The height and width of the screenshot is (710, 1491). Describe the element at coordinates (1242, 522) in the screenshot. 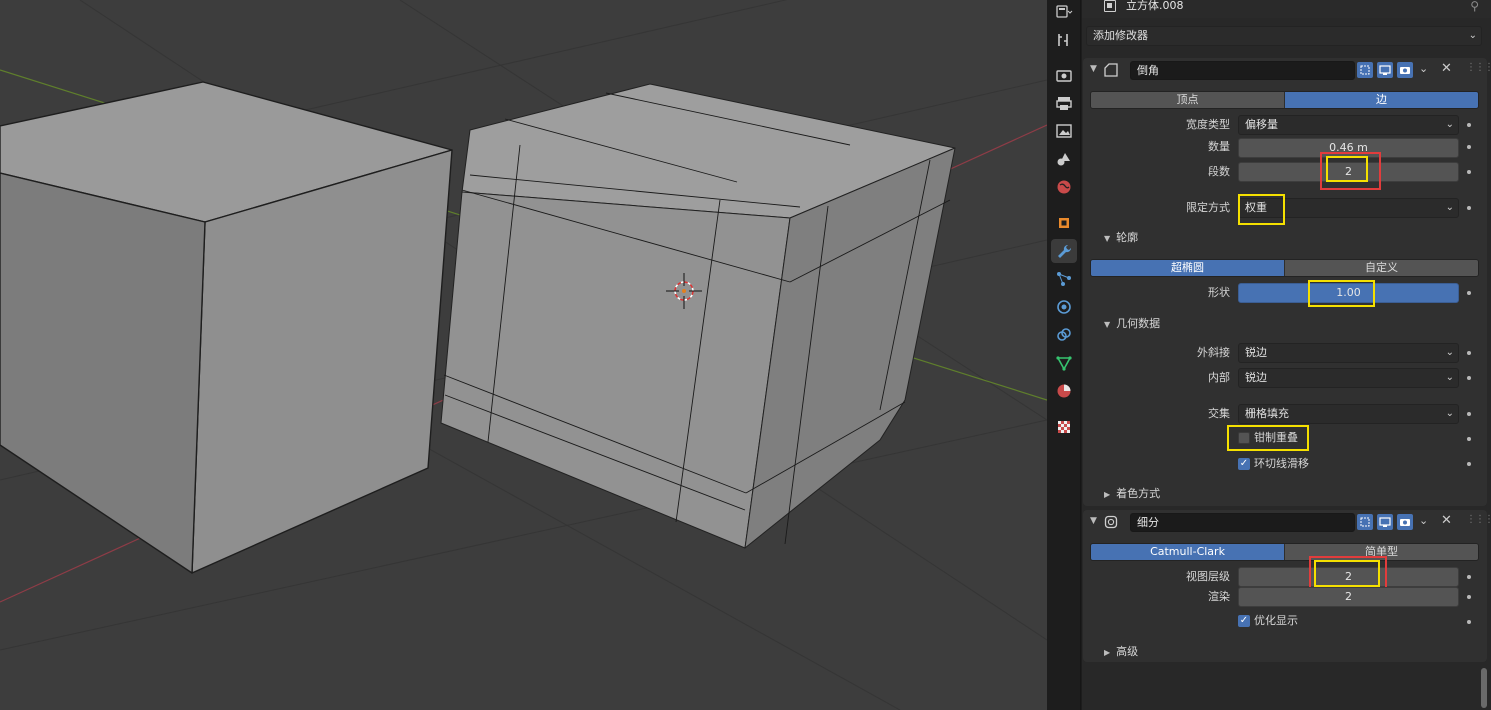

I see `subdivision-name-field: 细分` at that location.